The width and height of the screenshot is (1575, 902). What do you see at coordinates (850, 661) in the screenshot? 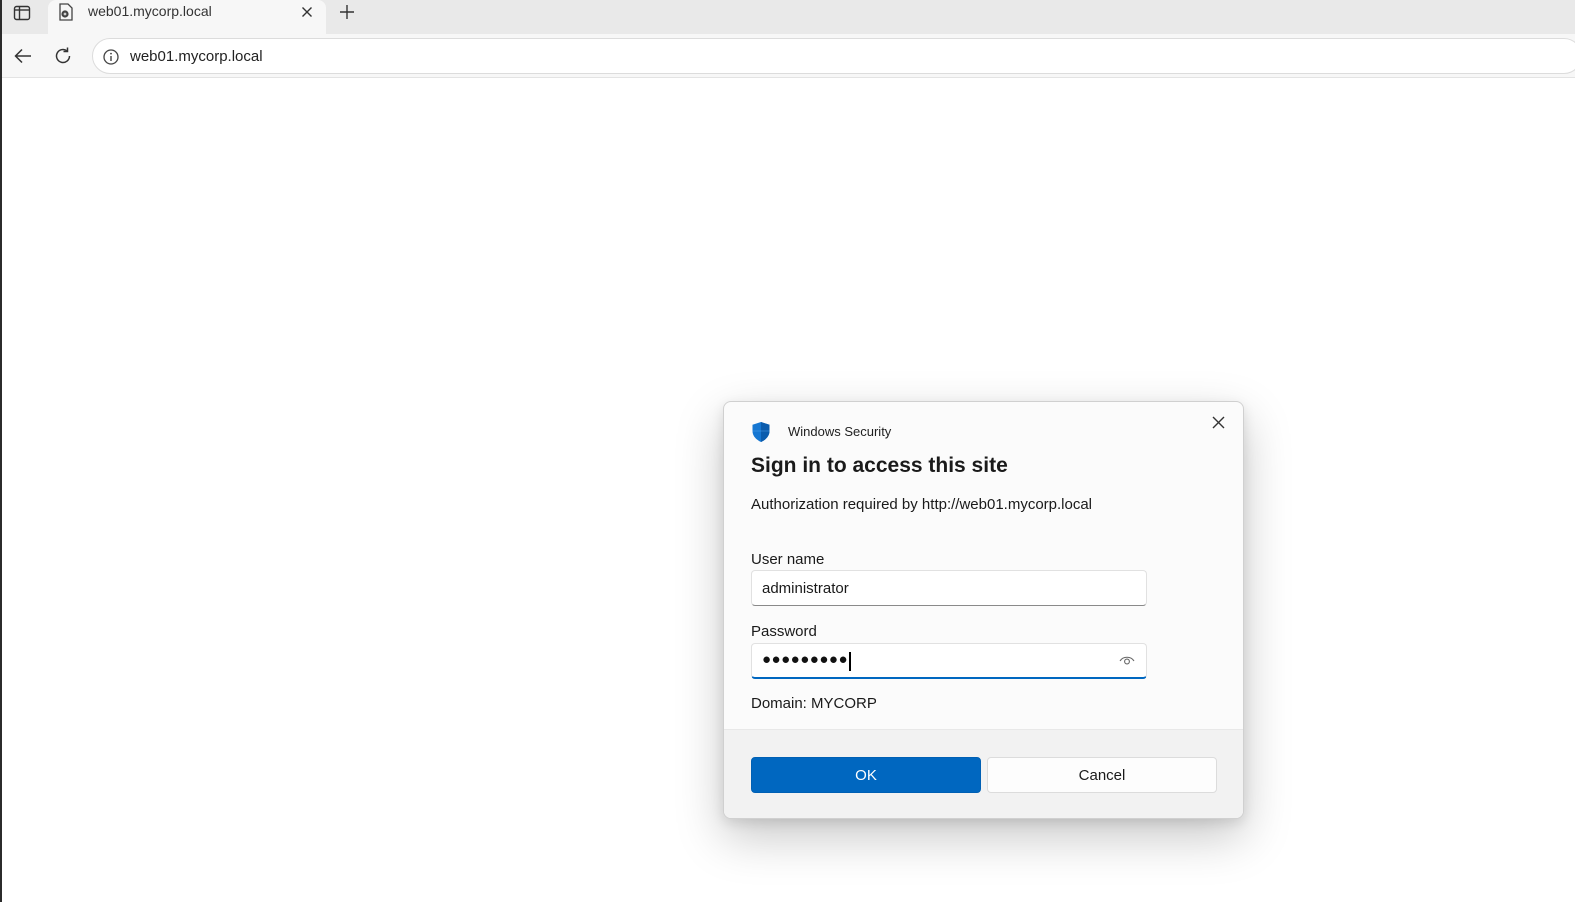
I see `text-caret` at bounding box center [850, 661].